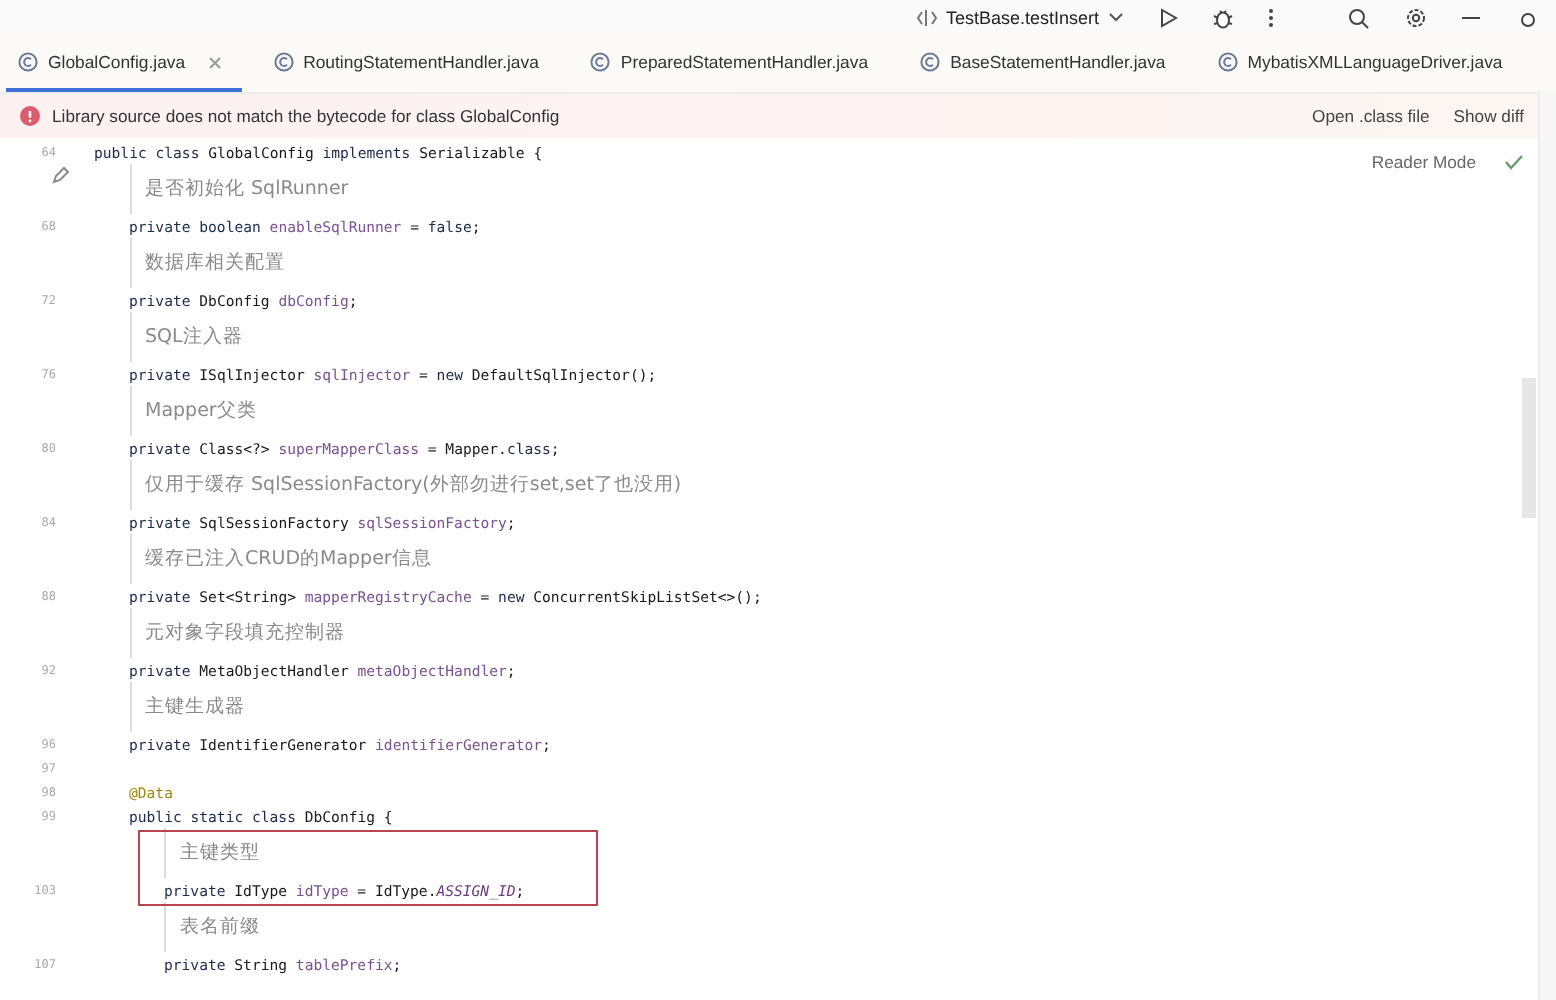  I want to click on doc-comment: 缓存已注入CRUD的Mapper信息, so click(288, 559).